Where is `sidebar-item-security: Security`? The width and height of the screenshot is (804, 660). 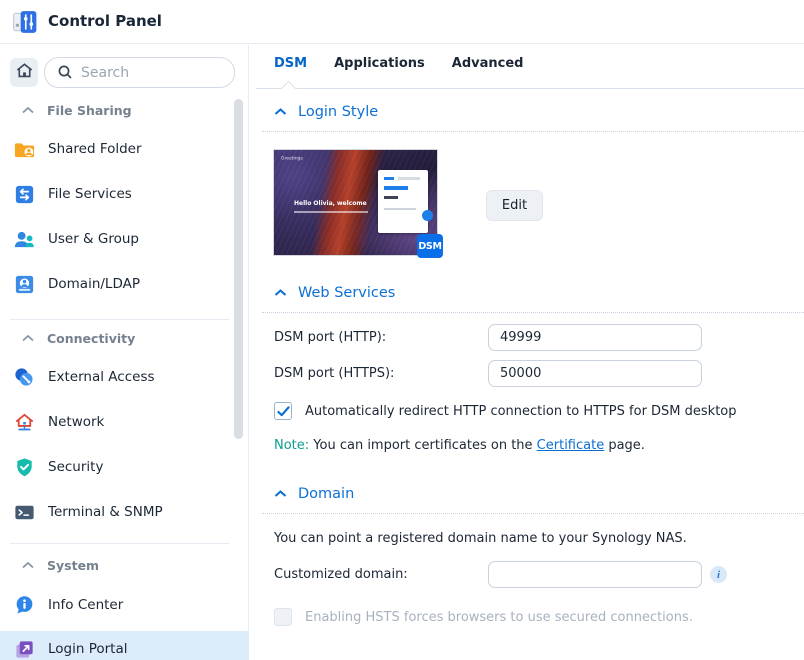 sidebar-item-security: Security is located at coordinates (124, 467).